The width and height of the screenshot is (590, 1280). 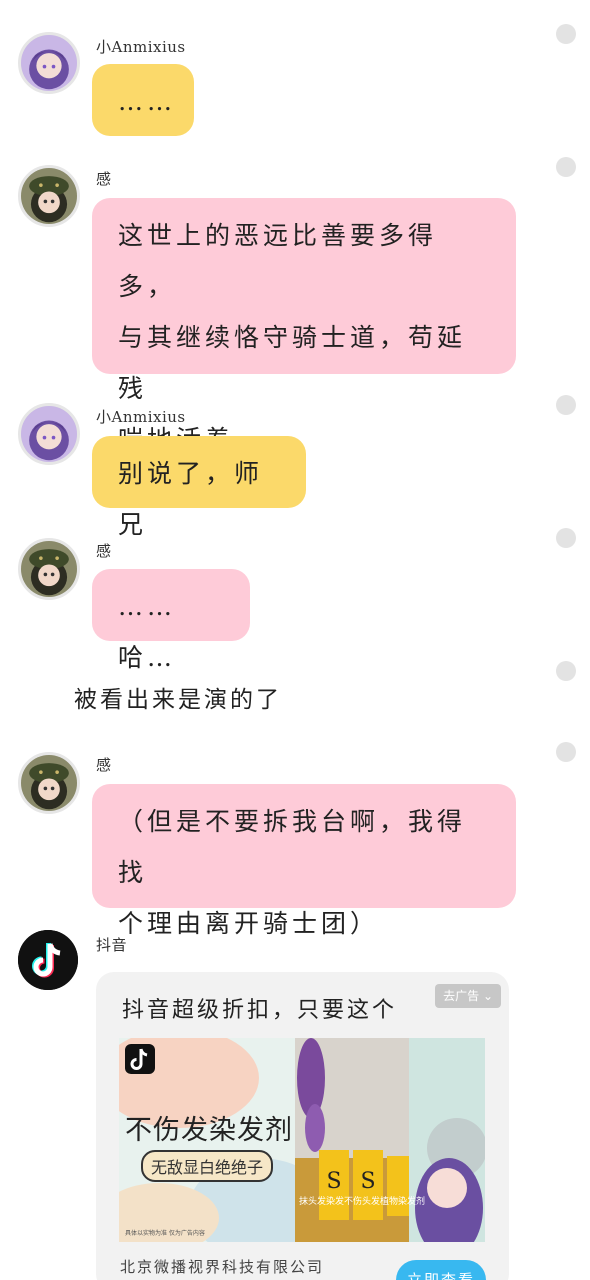 I want to click on ad-image-caption: 抹头发染发不伤头发植物染发剂, so click(x=362, y=1202).